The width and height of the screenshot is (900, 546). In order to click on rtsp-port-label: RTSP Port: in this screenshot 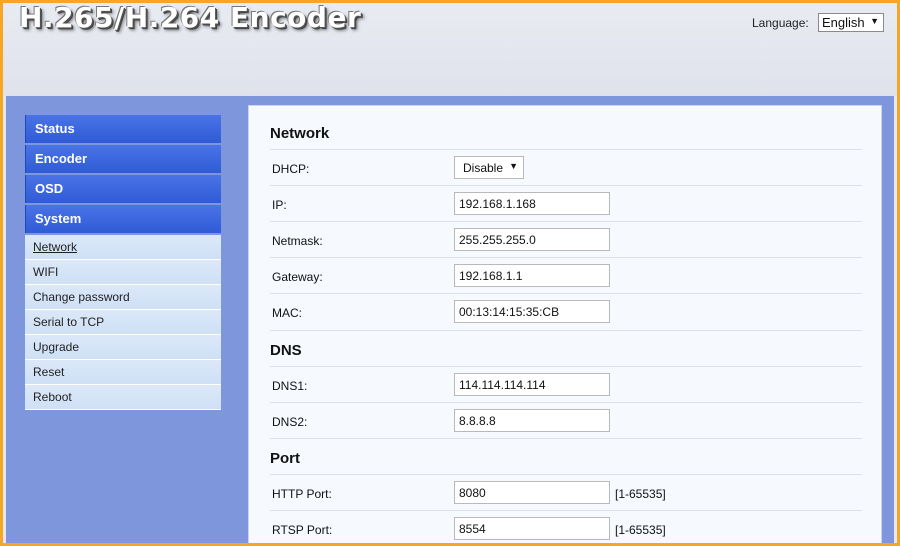, I will do `click(302, 530)`.